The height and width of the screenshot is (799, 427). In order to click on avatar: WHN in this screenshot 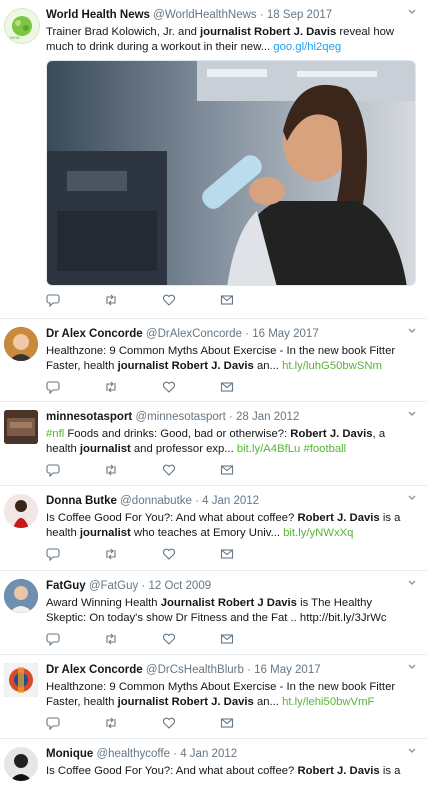, I will do `click(22, 26)`.